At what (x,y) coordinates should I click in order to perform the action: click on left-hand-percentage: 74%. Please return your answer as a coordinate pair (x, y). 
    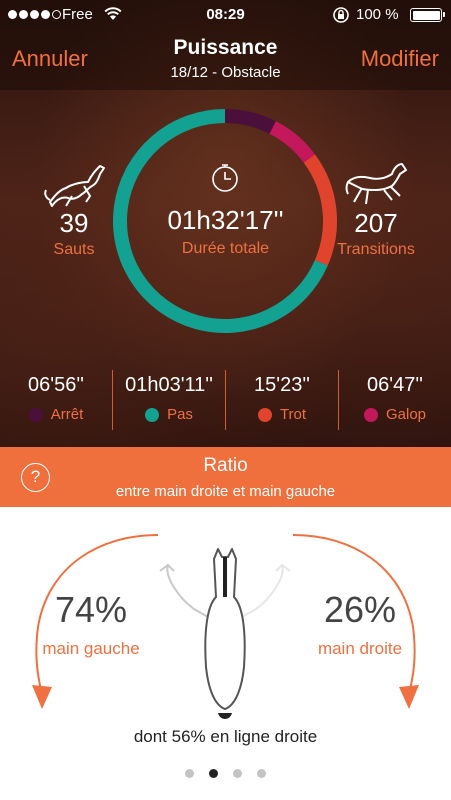
    Looking at the image, I should click on (91, 609).